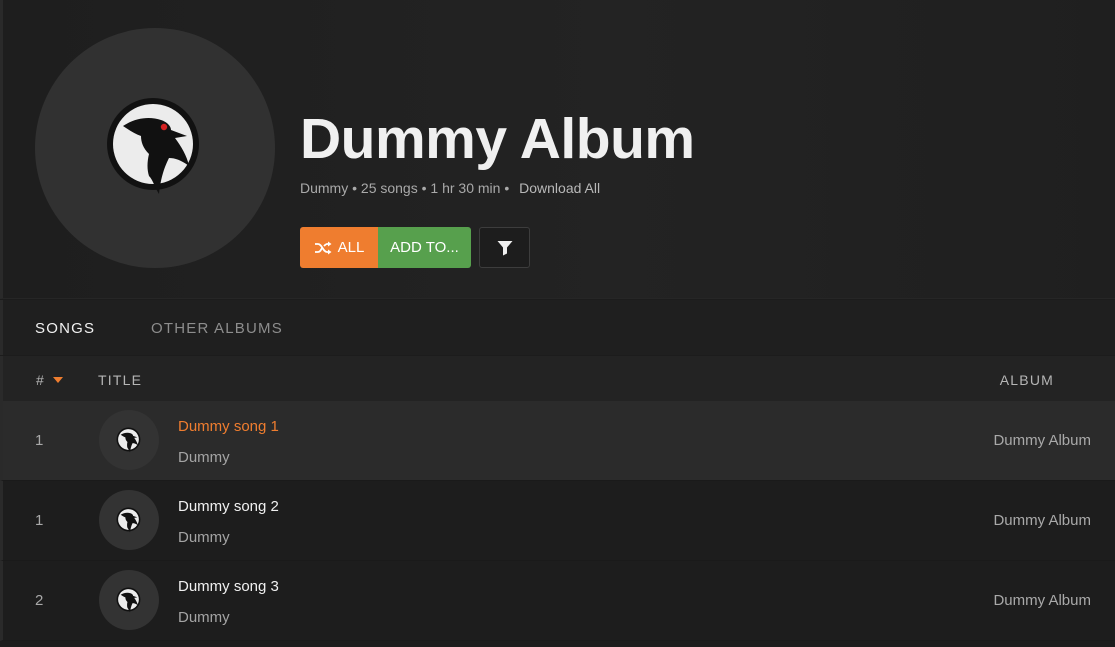  Describe the element at coordinates (1027, 380) in the screenshot. I see `column-album-header: ALBUM` at that location.